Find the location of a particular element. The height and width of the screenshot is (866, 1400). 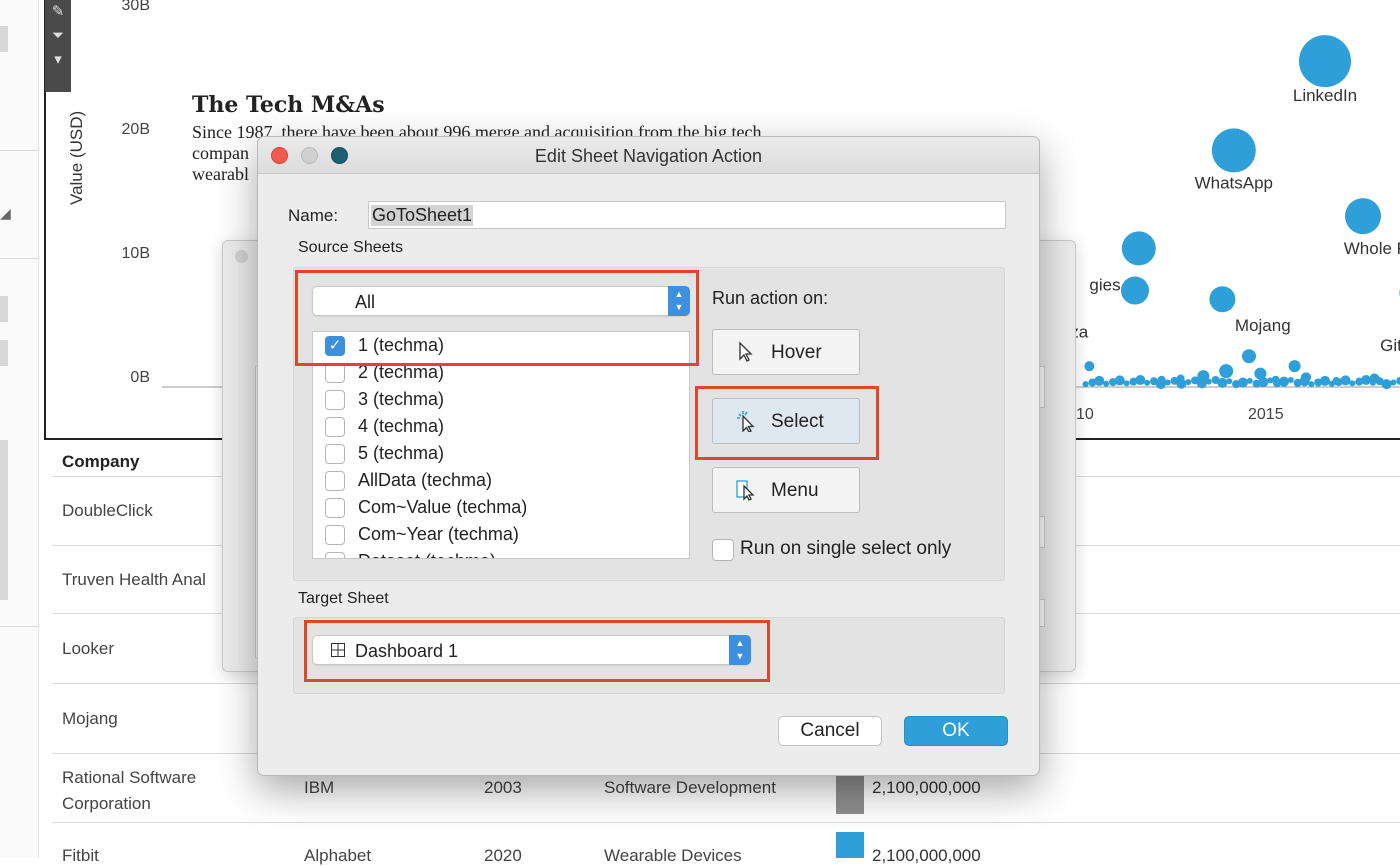

target-sheet-label: Target Sheet is located at coordinates (343, 599).